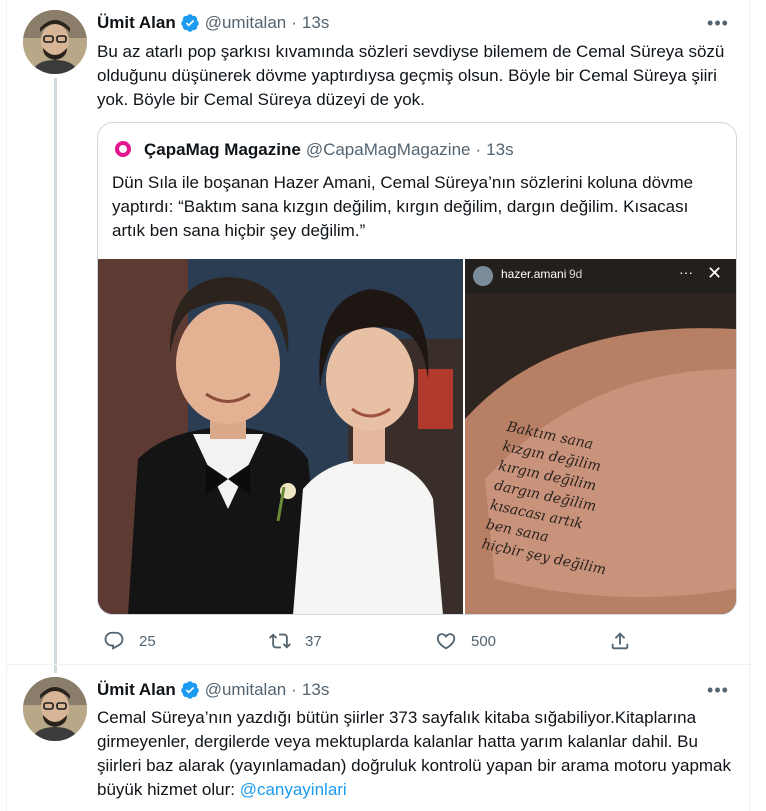  What do you see at coordinates (576, 274) in the screenshot?
I see `story-age: 9d` at bounding box center [576, 274].